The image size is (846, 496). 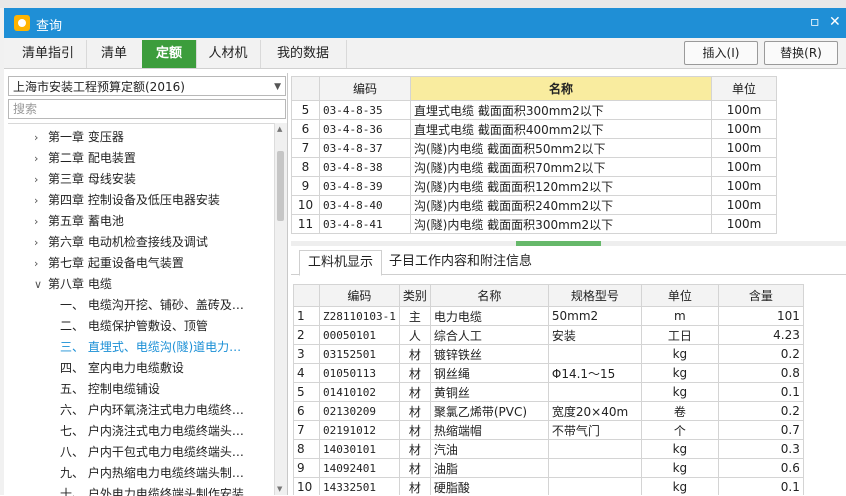 What do you see at coordinates (280, 186) in the screenshot?
I see `tree-scroll-thumb` at bounding box center [280, 186].